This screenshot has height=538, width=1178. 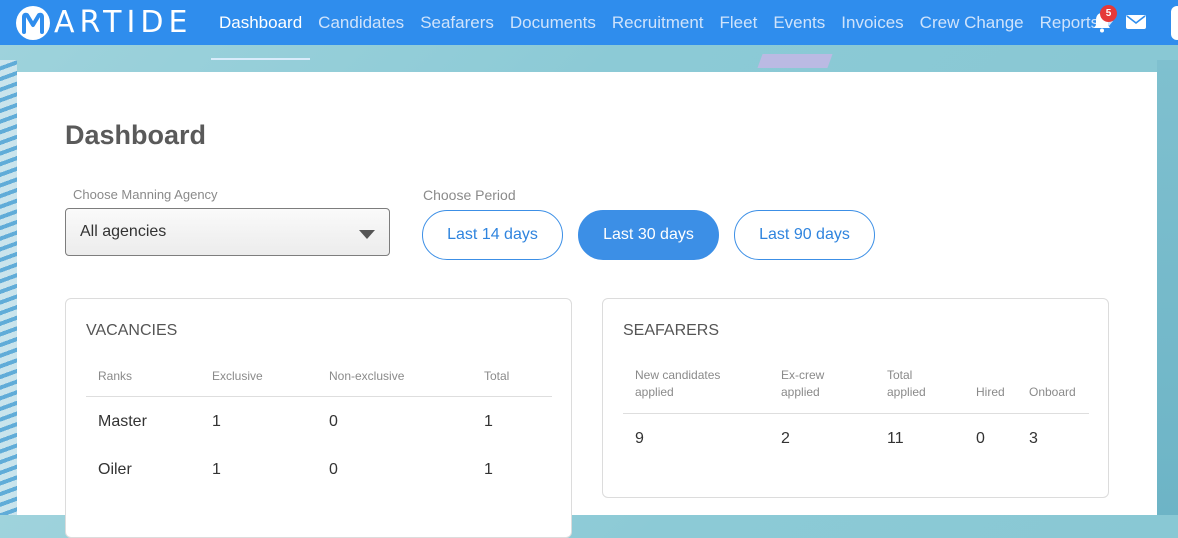 What do you see at coordinates (1052, 392) in the screenshot?
I see `seafarers-header-onboard: Onboard` at bounding box center [1052, 392].